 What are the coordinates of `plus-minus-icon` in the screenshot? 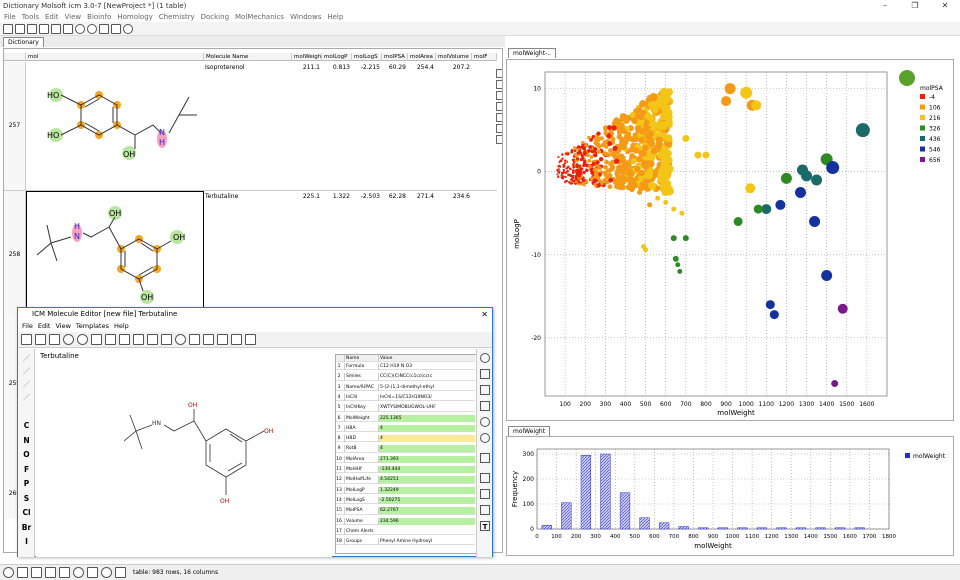 It's located at (485, 494).